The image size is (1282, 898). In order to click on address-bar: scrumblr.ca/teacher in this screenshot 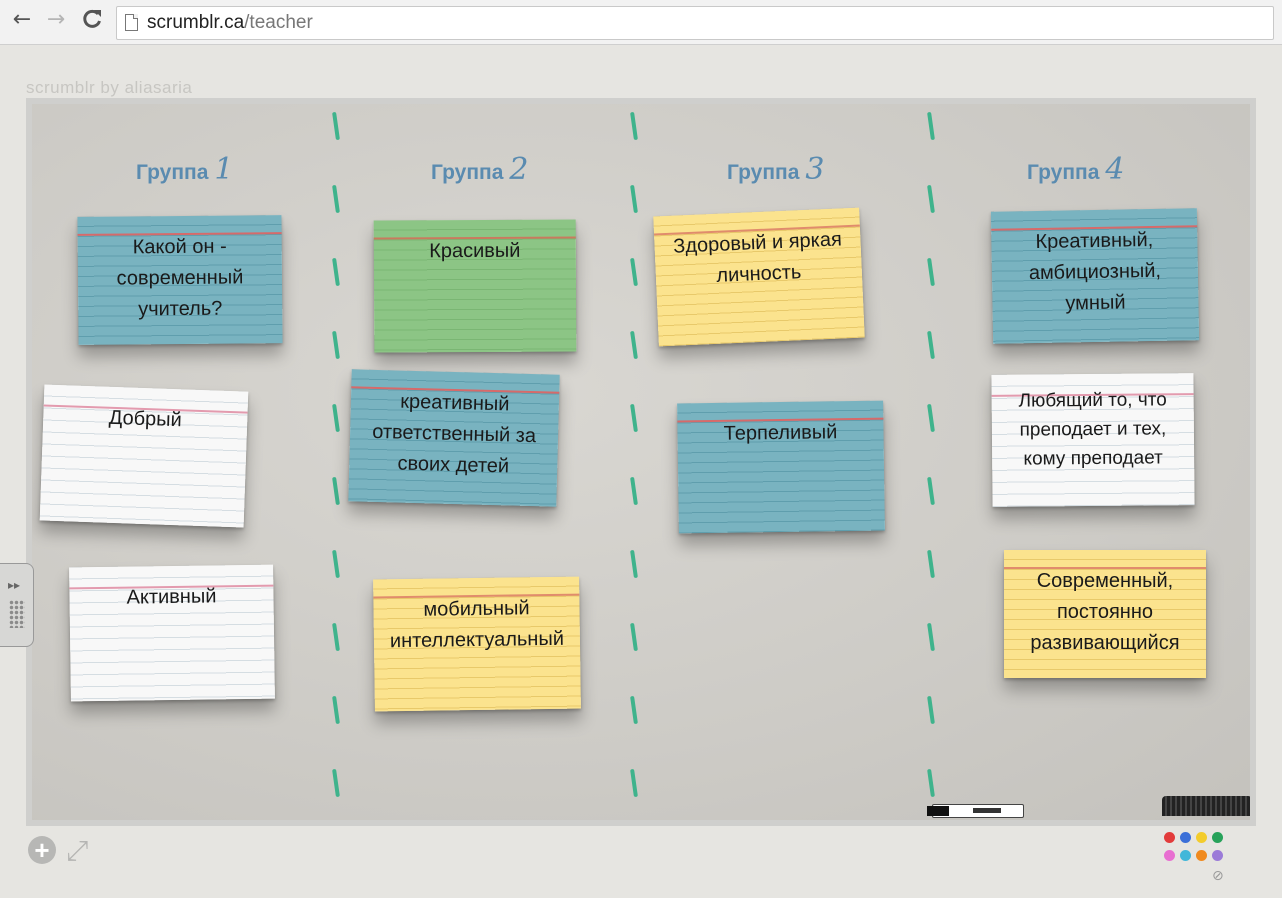, I will do `click(695, 23)`.